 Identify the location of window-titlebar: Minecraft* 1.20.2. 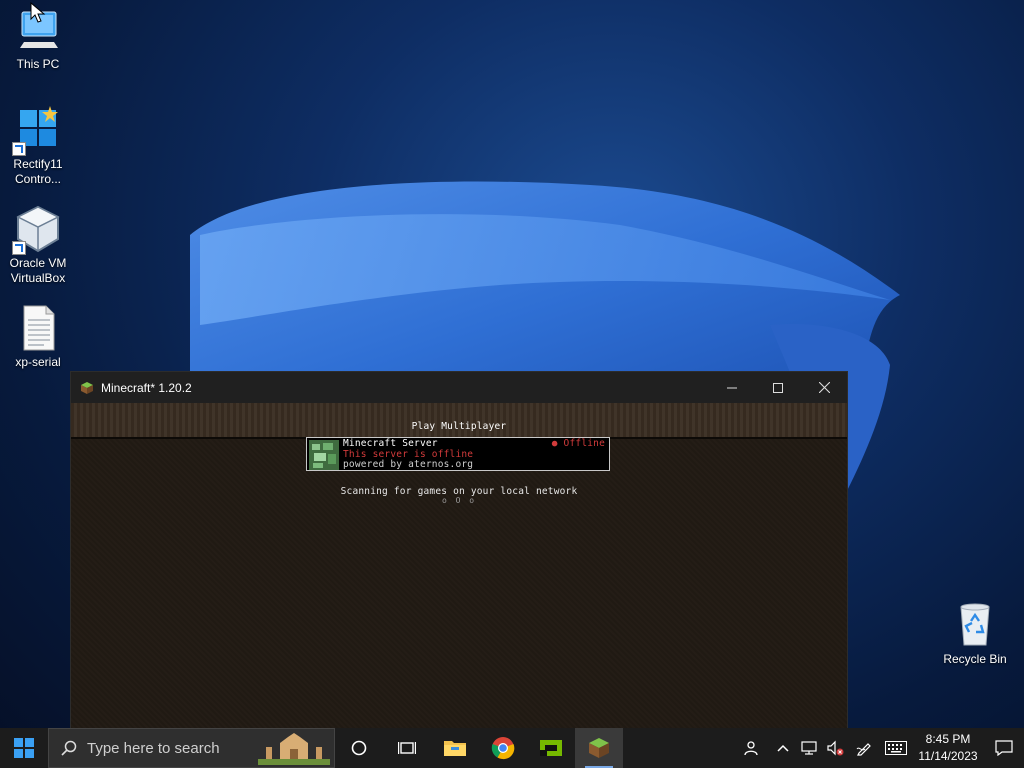
(459, 387).